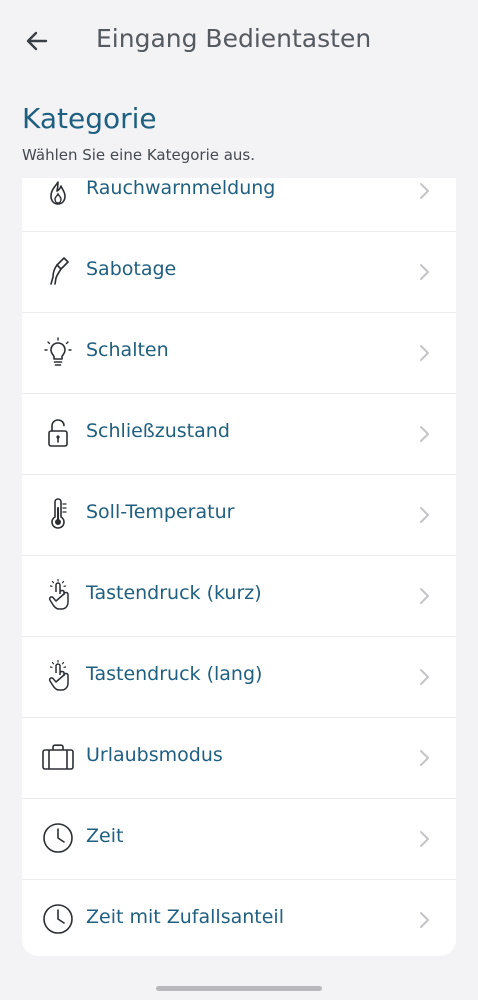 The width and height of the screenshot is (478, 1000). What do you see at coordinates (131, 269) in the screenshot?
I see `category-label: Sabotage` at bounding box center [131, 269].